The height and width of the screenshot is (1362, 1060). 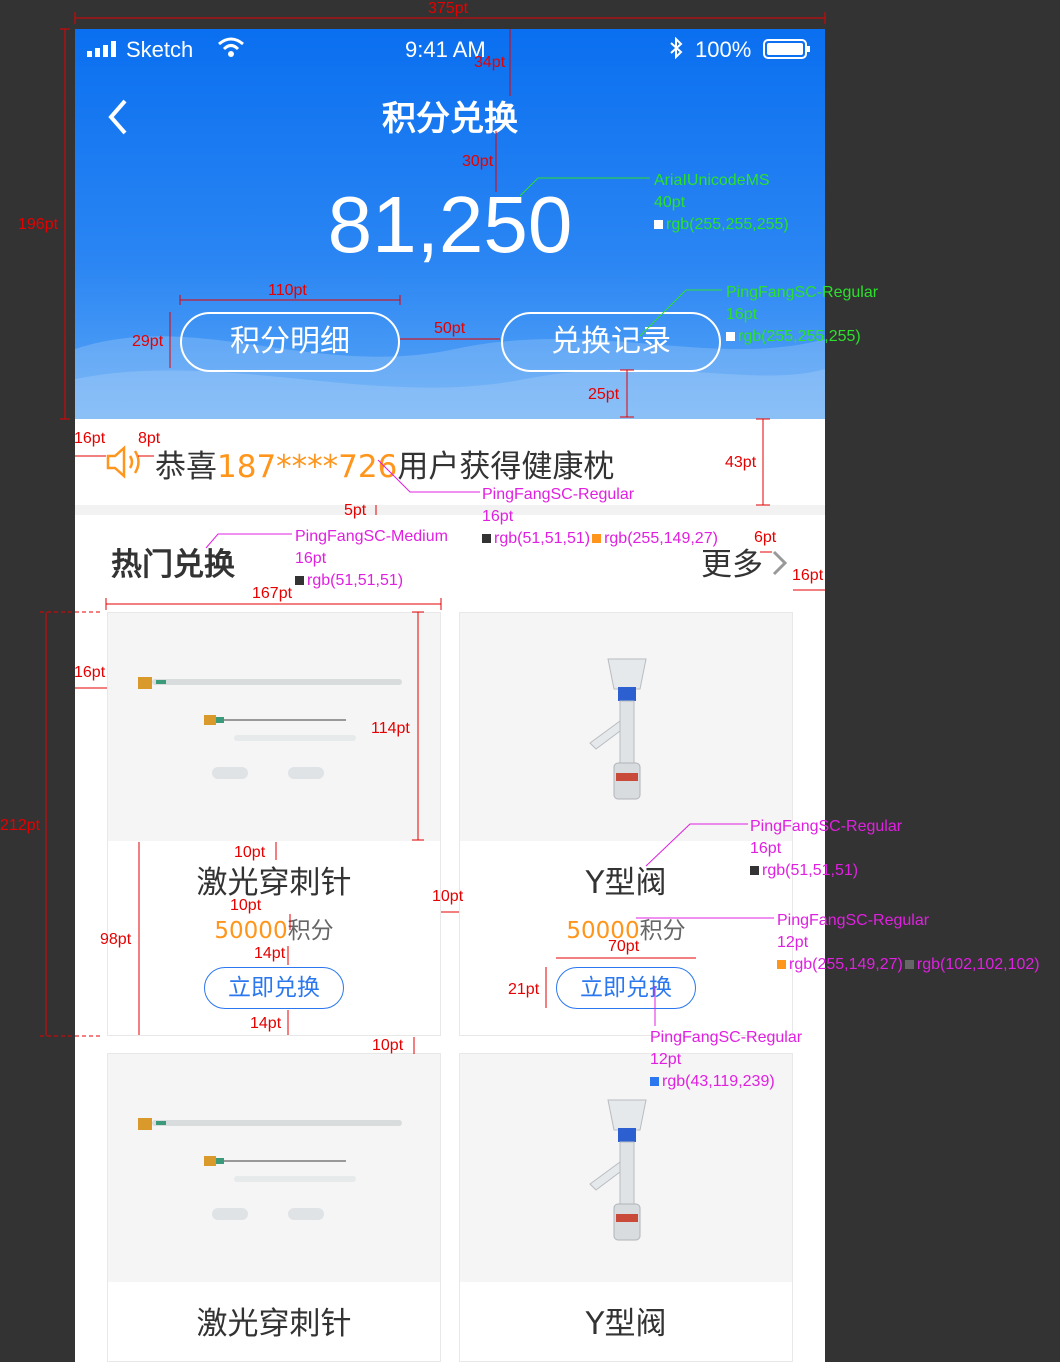 What do you see at coordinates (250, 852) in the screenshot?
I see `dim-text-gap1: 10pt` at bounding box center [250, 852].